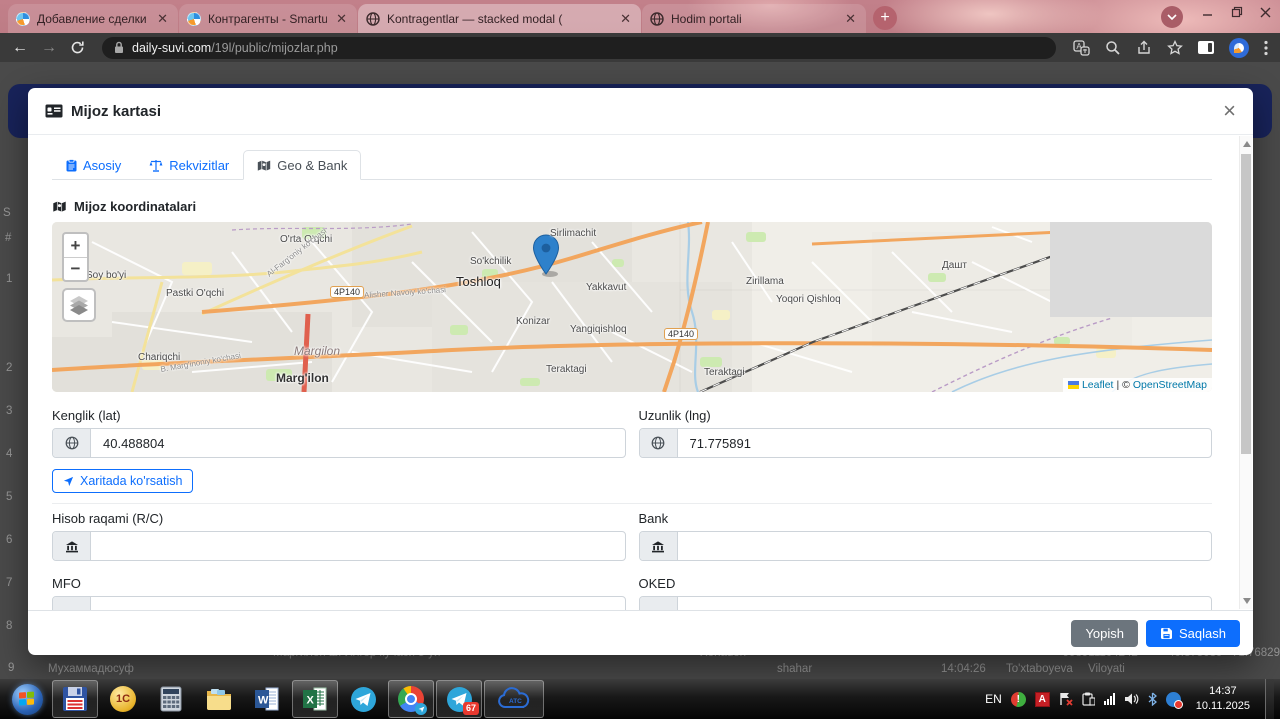 This screenshot has width=1280, height=719. Describe the element at coordinates (1109, 699) in the screenshot. I see `network-signal-icon` at that location.